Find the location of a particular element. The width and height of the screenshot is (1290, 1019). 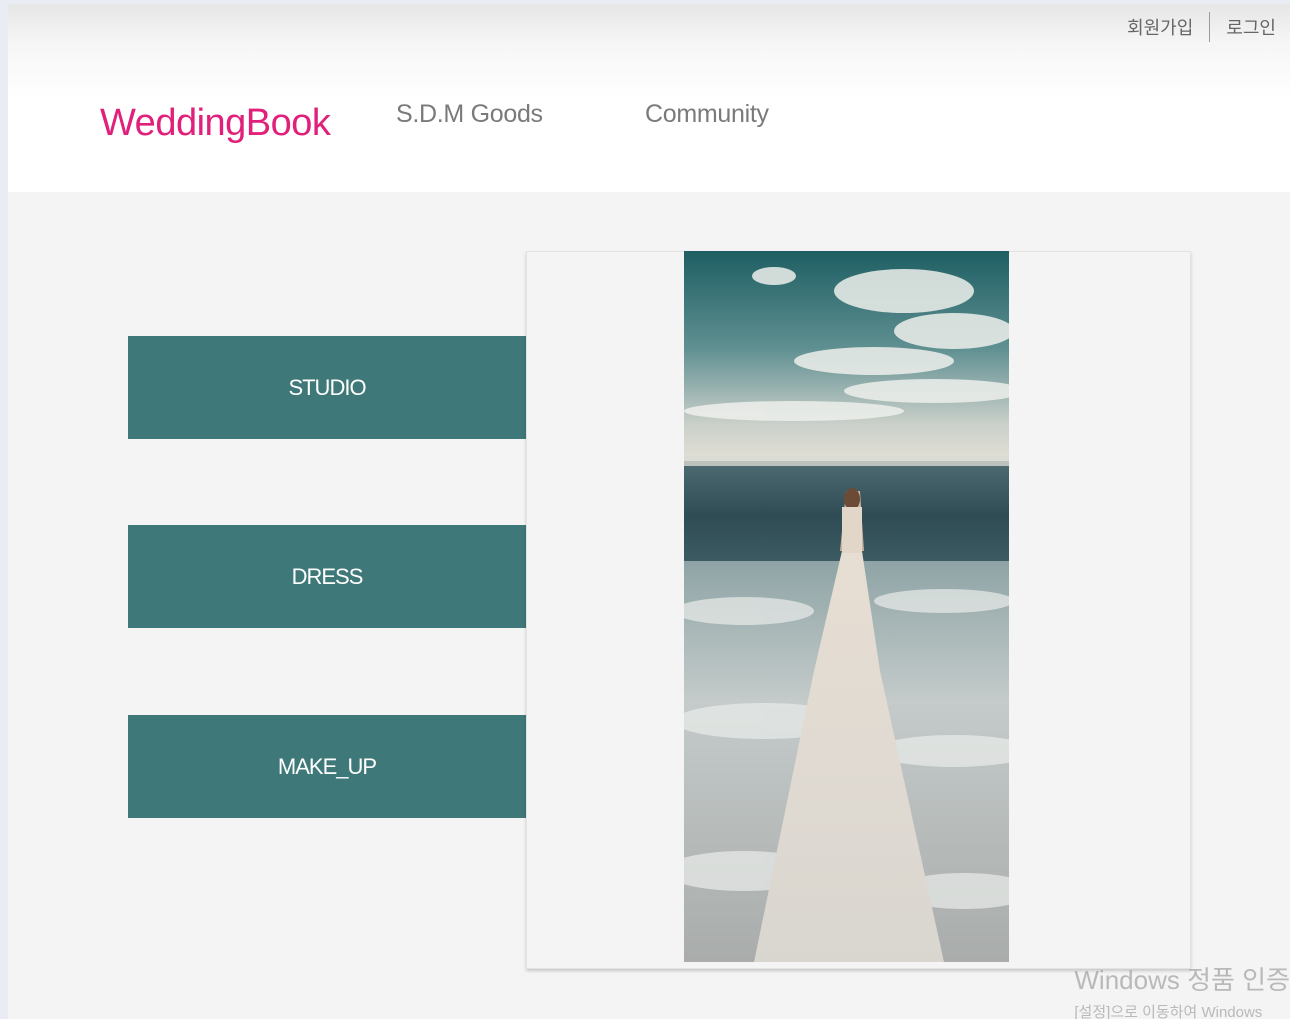

studio-button: STUDIO is located at coordinates (327, 387).